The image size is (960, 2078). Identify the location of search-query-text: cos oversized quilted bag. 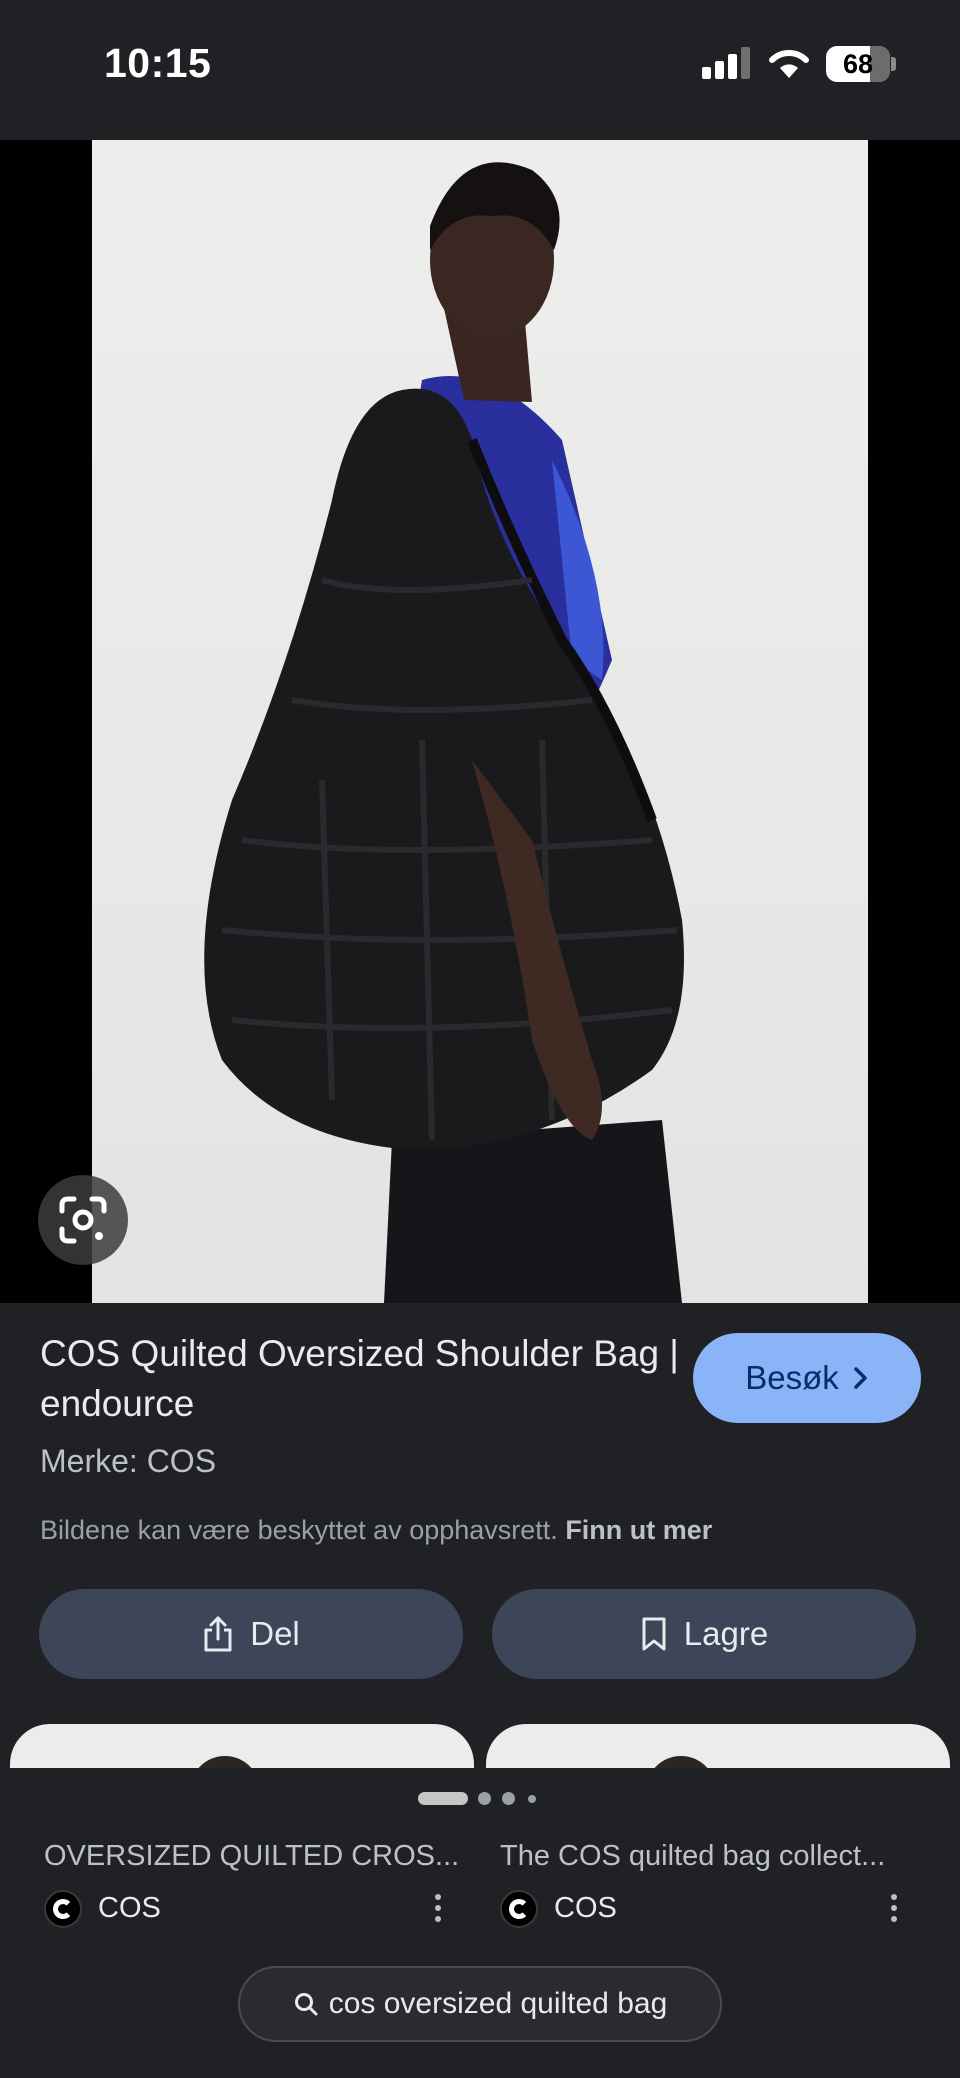
(498, 2003).